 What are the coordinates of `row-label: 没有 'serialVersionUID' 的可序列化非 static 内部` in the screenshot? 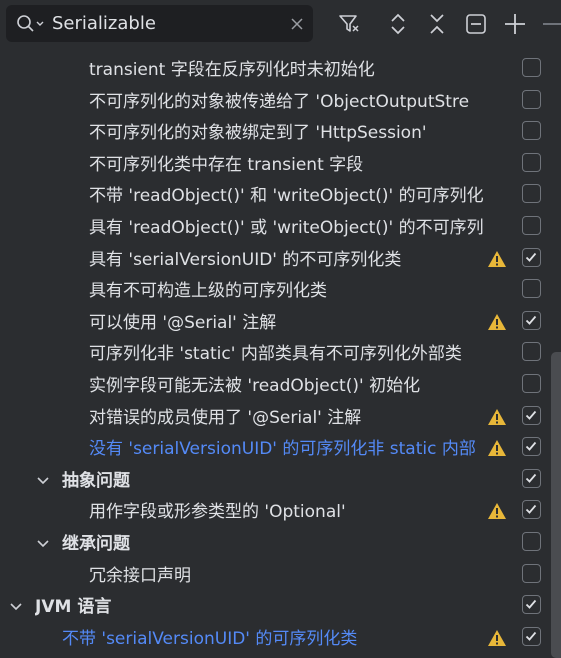 It's located at (282, 449).